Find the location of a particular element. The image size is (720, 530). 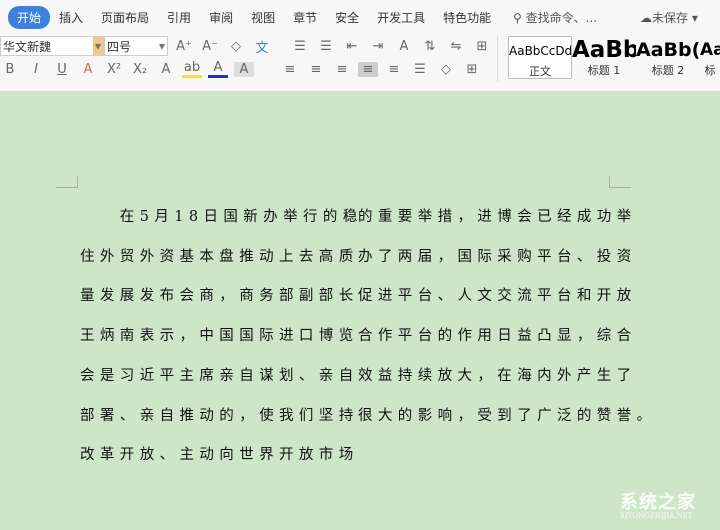

grow-font-icon: A⁺ is located at coordinates (184, 46).